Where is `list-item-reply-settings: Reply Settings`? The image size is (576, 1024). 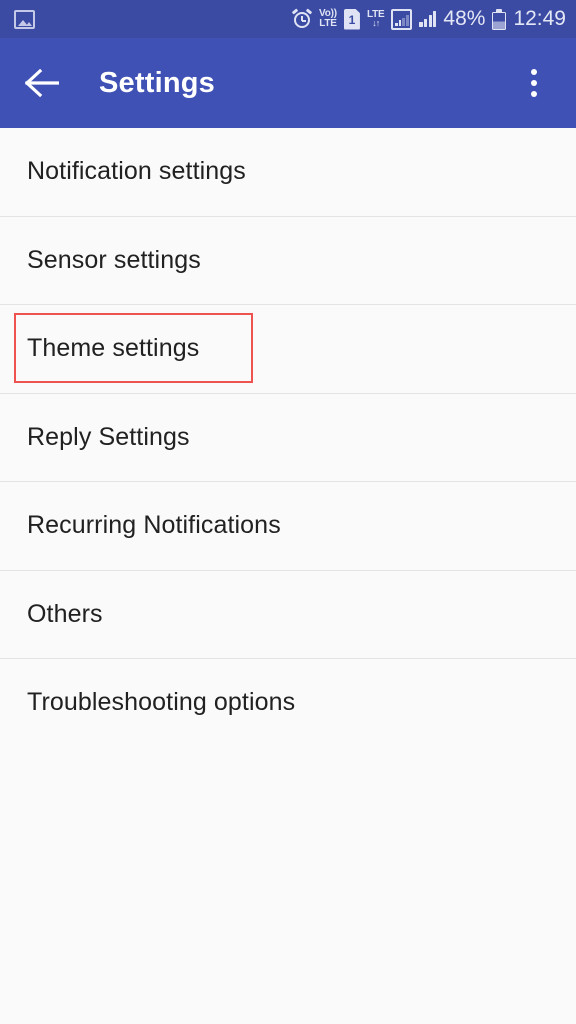
list-item-reply-settings: Reply Settings is located at coordinates (288, 437).